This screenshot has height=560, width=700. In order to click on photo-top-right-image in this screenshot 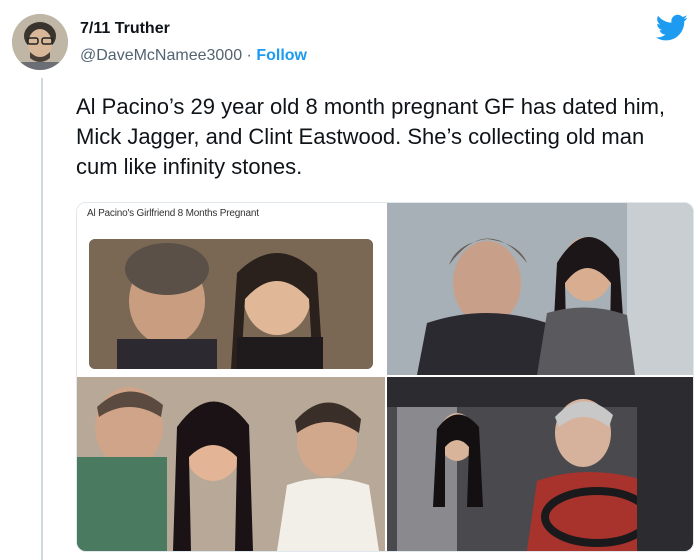, I will do `click(540, 289)`.